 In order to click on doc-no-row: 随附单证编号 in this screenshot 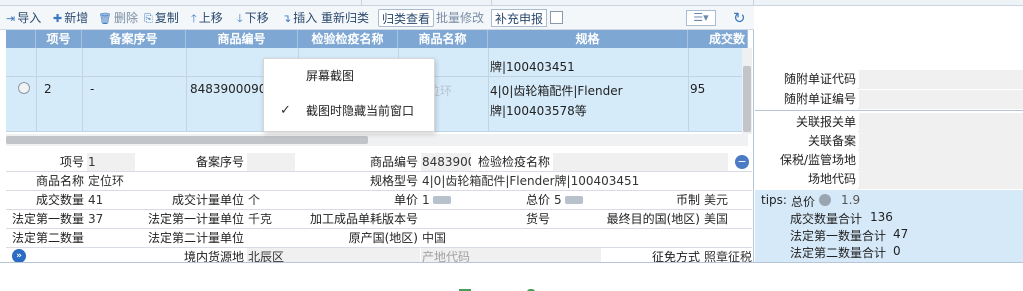, I will do `click(889, 99)`.